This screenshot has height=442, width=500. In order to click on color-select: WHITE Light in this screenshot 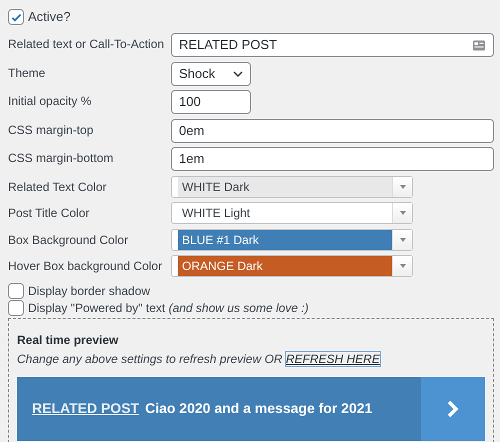, I will do `click(292, 213)`.